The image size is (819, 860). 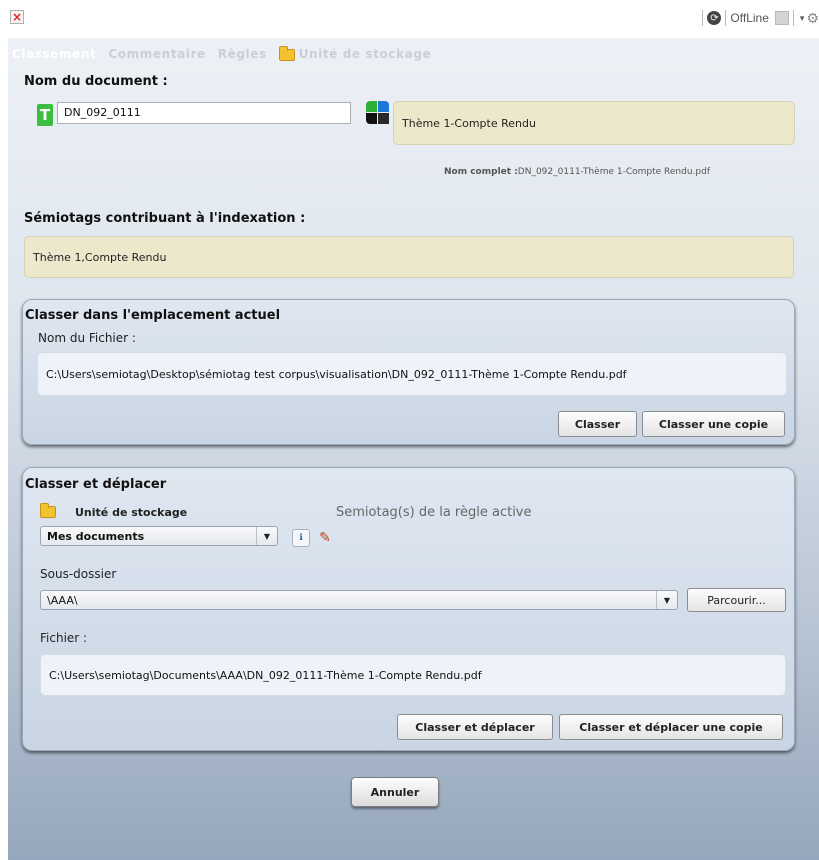 I want to click on classer-copie-button: Classer une copie, so click(x=713, y=424).